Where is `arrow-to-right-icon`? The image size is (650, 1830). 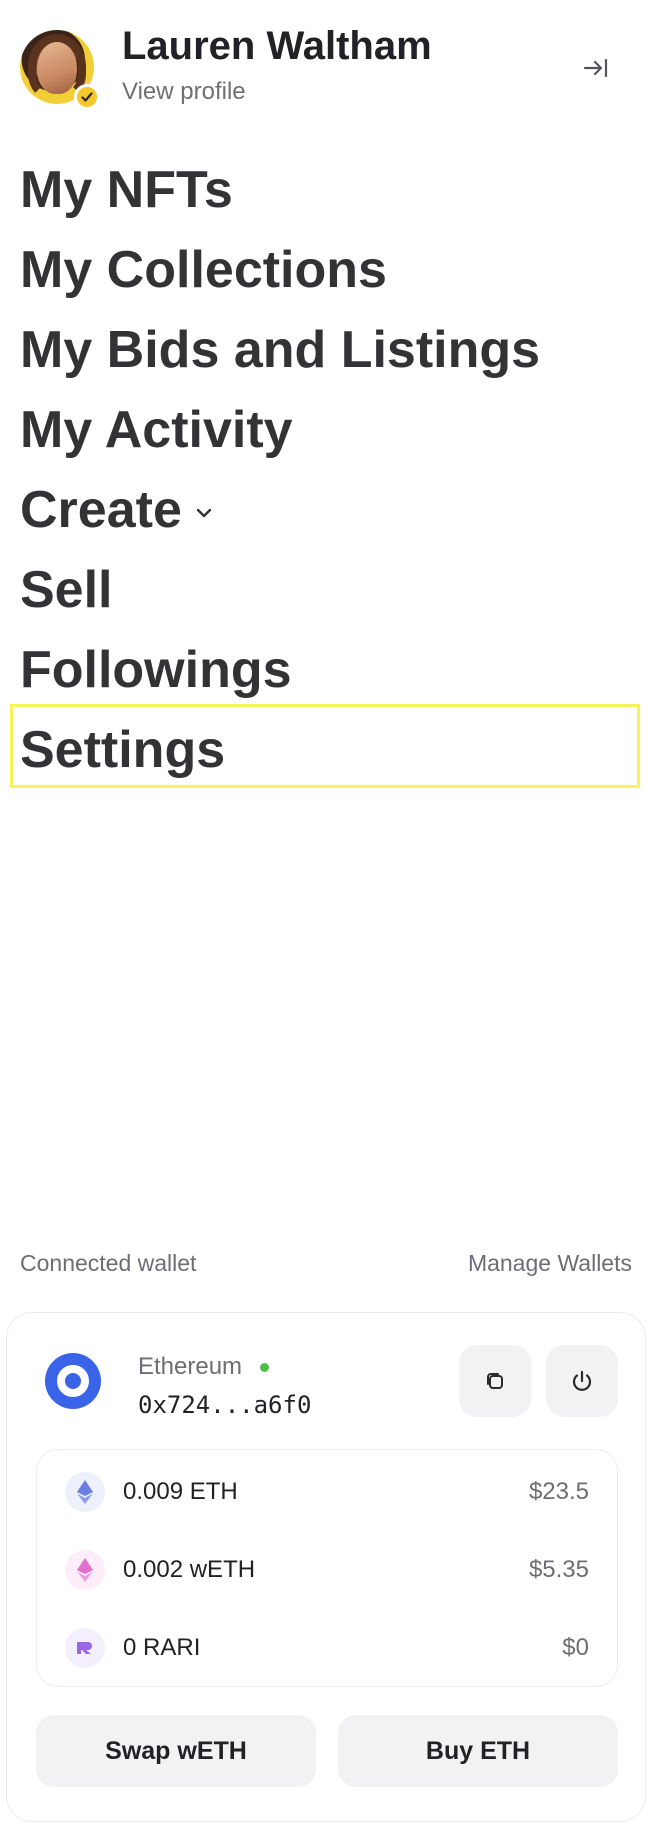 arrow-to-right-icon is located at coordinates (595, 68).